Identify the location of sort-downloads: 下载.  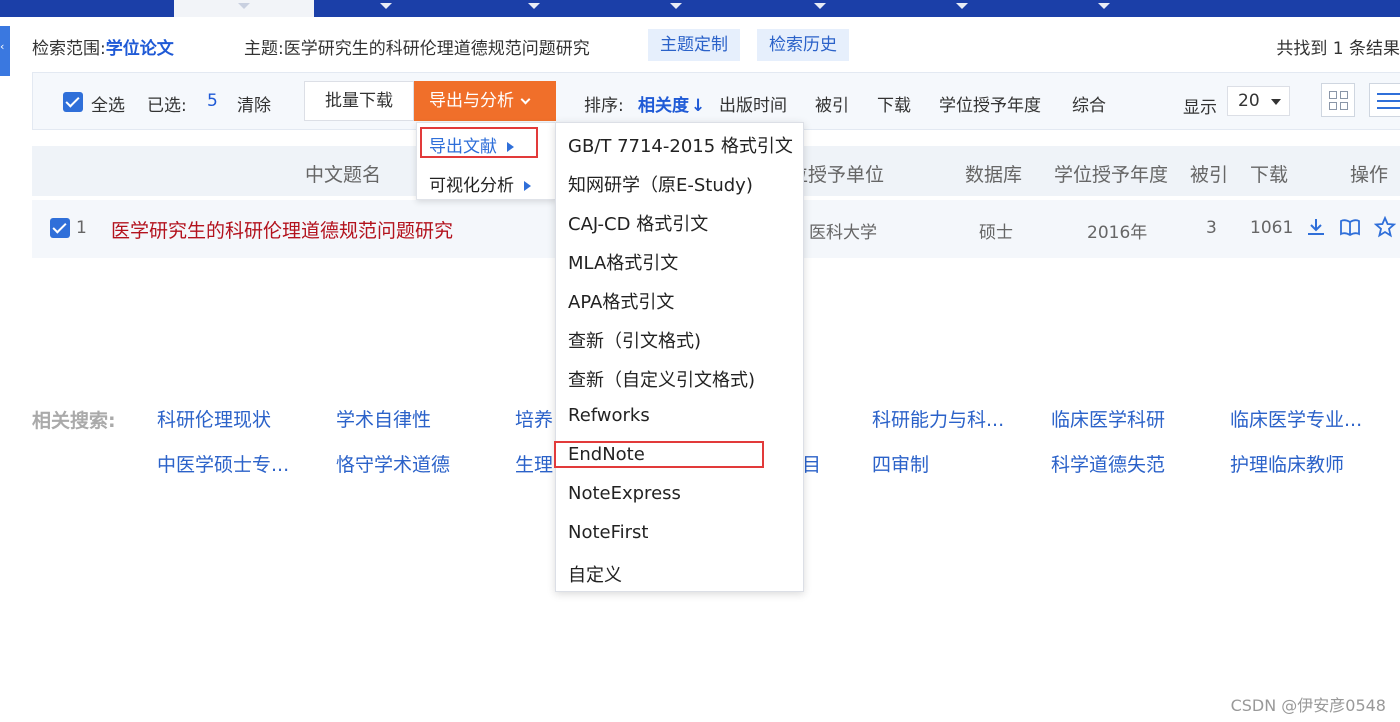
(894, 103).